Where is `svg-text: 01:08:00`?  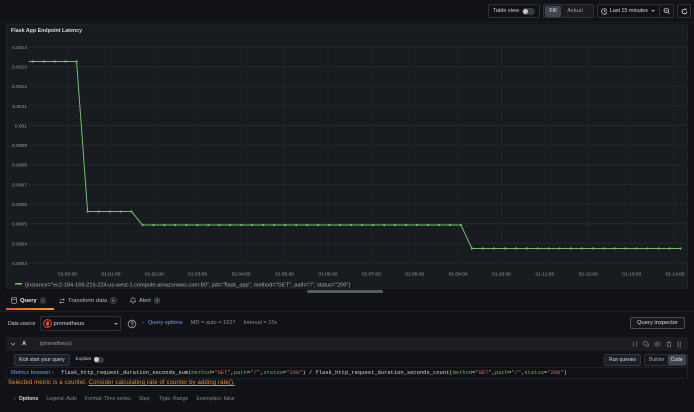
svg-text: 01:08:00 is located at coordinates (414, 275).